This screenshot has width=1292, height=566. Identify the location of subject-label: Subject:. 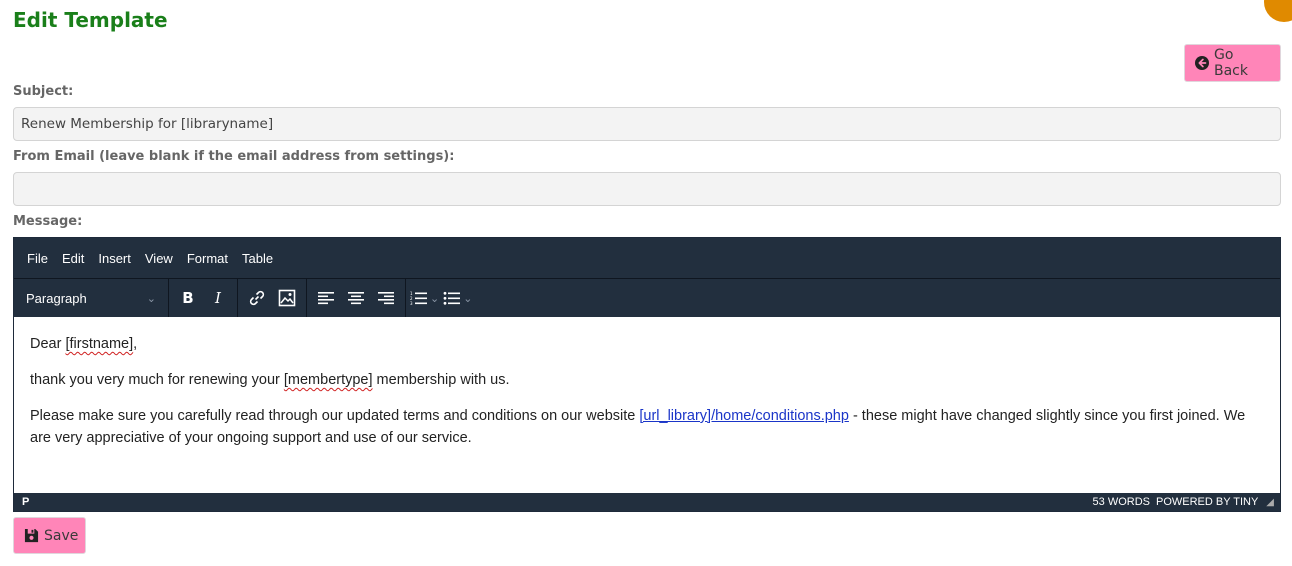
(43, 91).